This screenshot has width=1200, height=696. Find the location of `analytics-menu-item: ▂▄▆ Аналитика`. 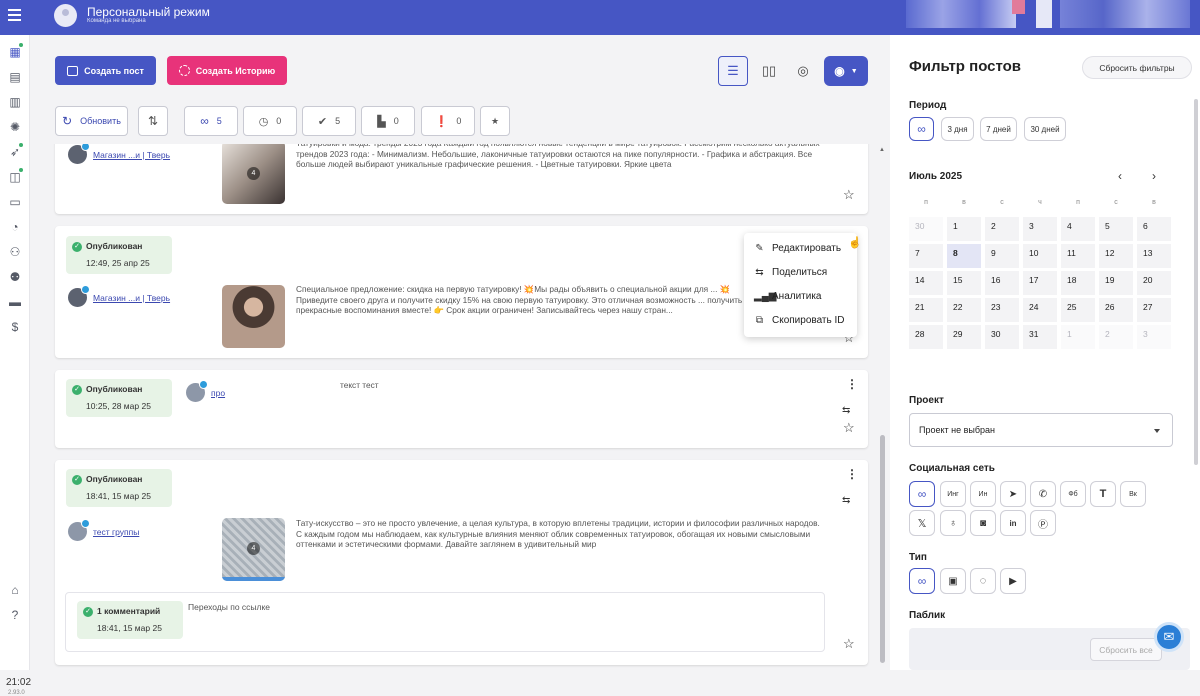

analytics-menu-item: ▂▄▆ Аналитика is located at coordinates (788, 296).